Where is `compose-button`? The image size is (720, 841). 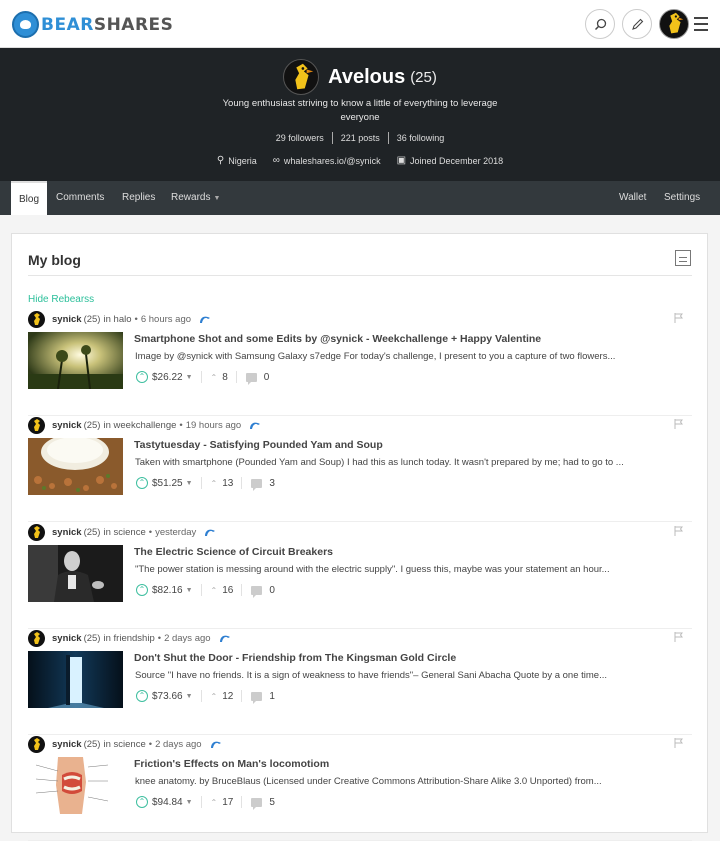
compose-button is located at coordinates (637, 24).